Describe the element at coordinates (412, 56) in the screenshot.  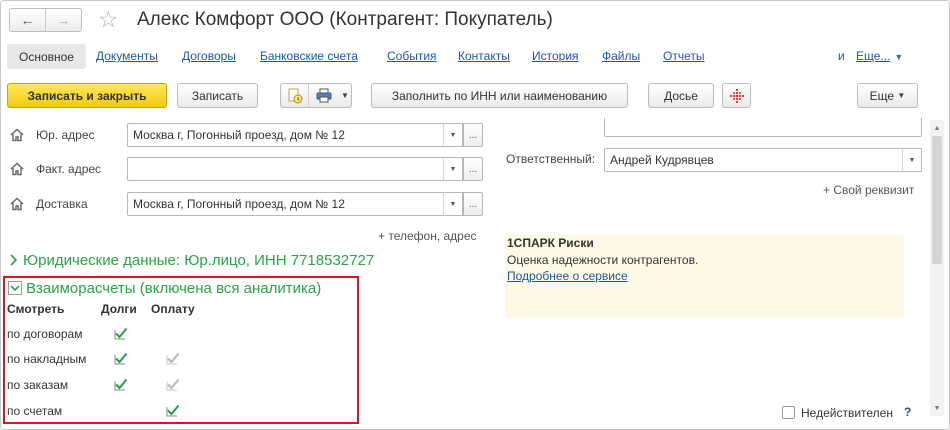
I see `tab-events: События` at that location.